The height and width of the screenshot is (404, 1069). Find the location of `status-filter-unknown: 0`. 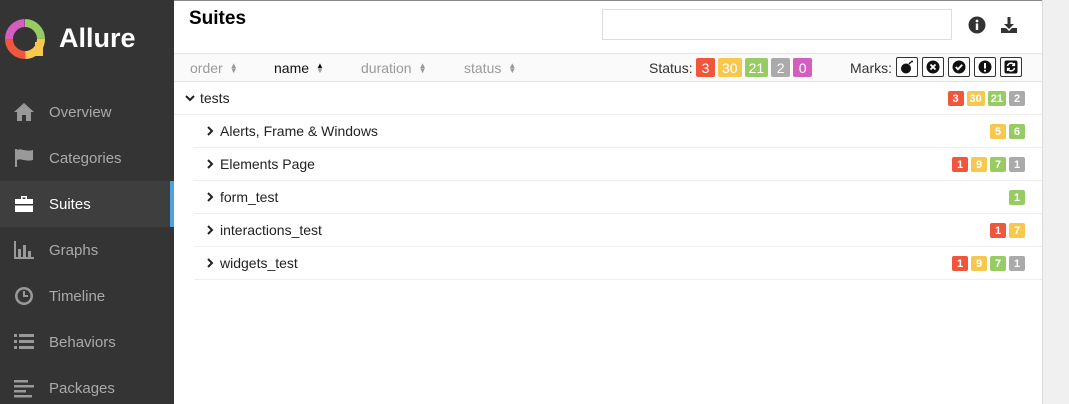

status-filter-unknown: 0 is located at coordinates (803, 67).